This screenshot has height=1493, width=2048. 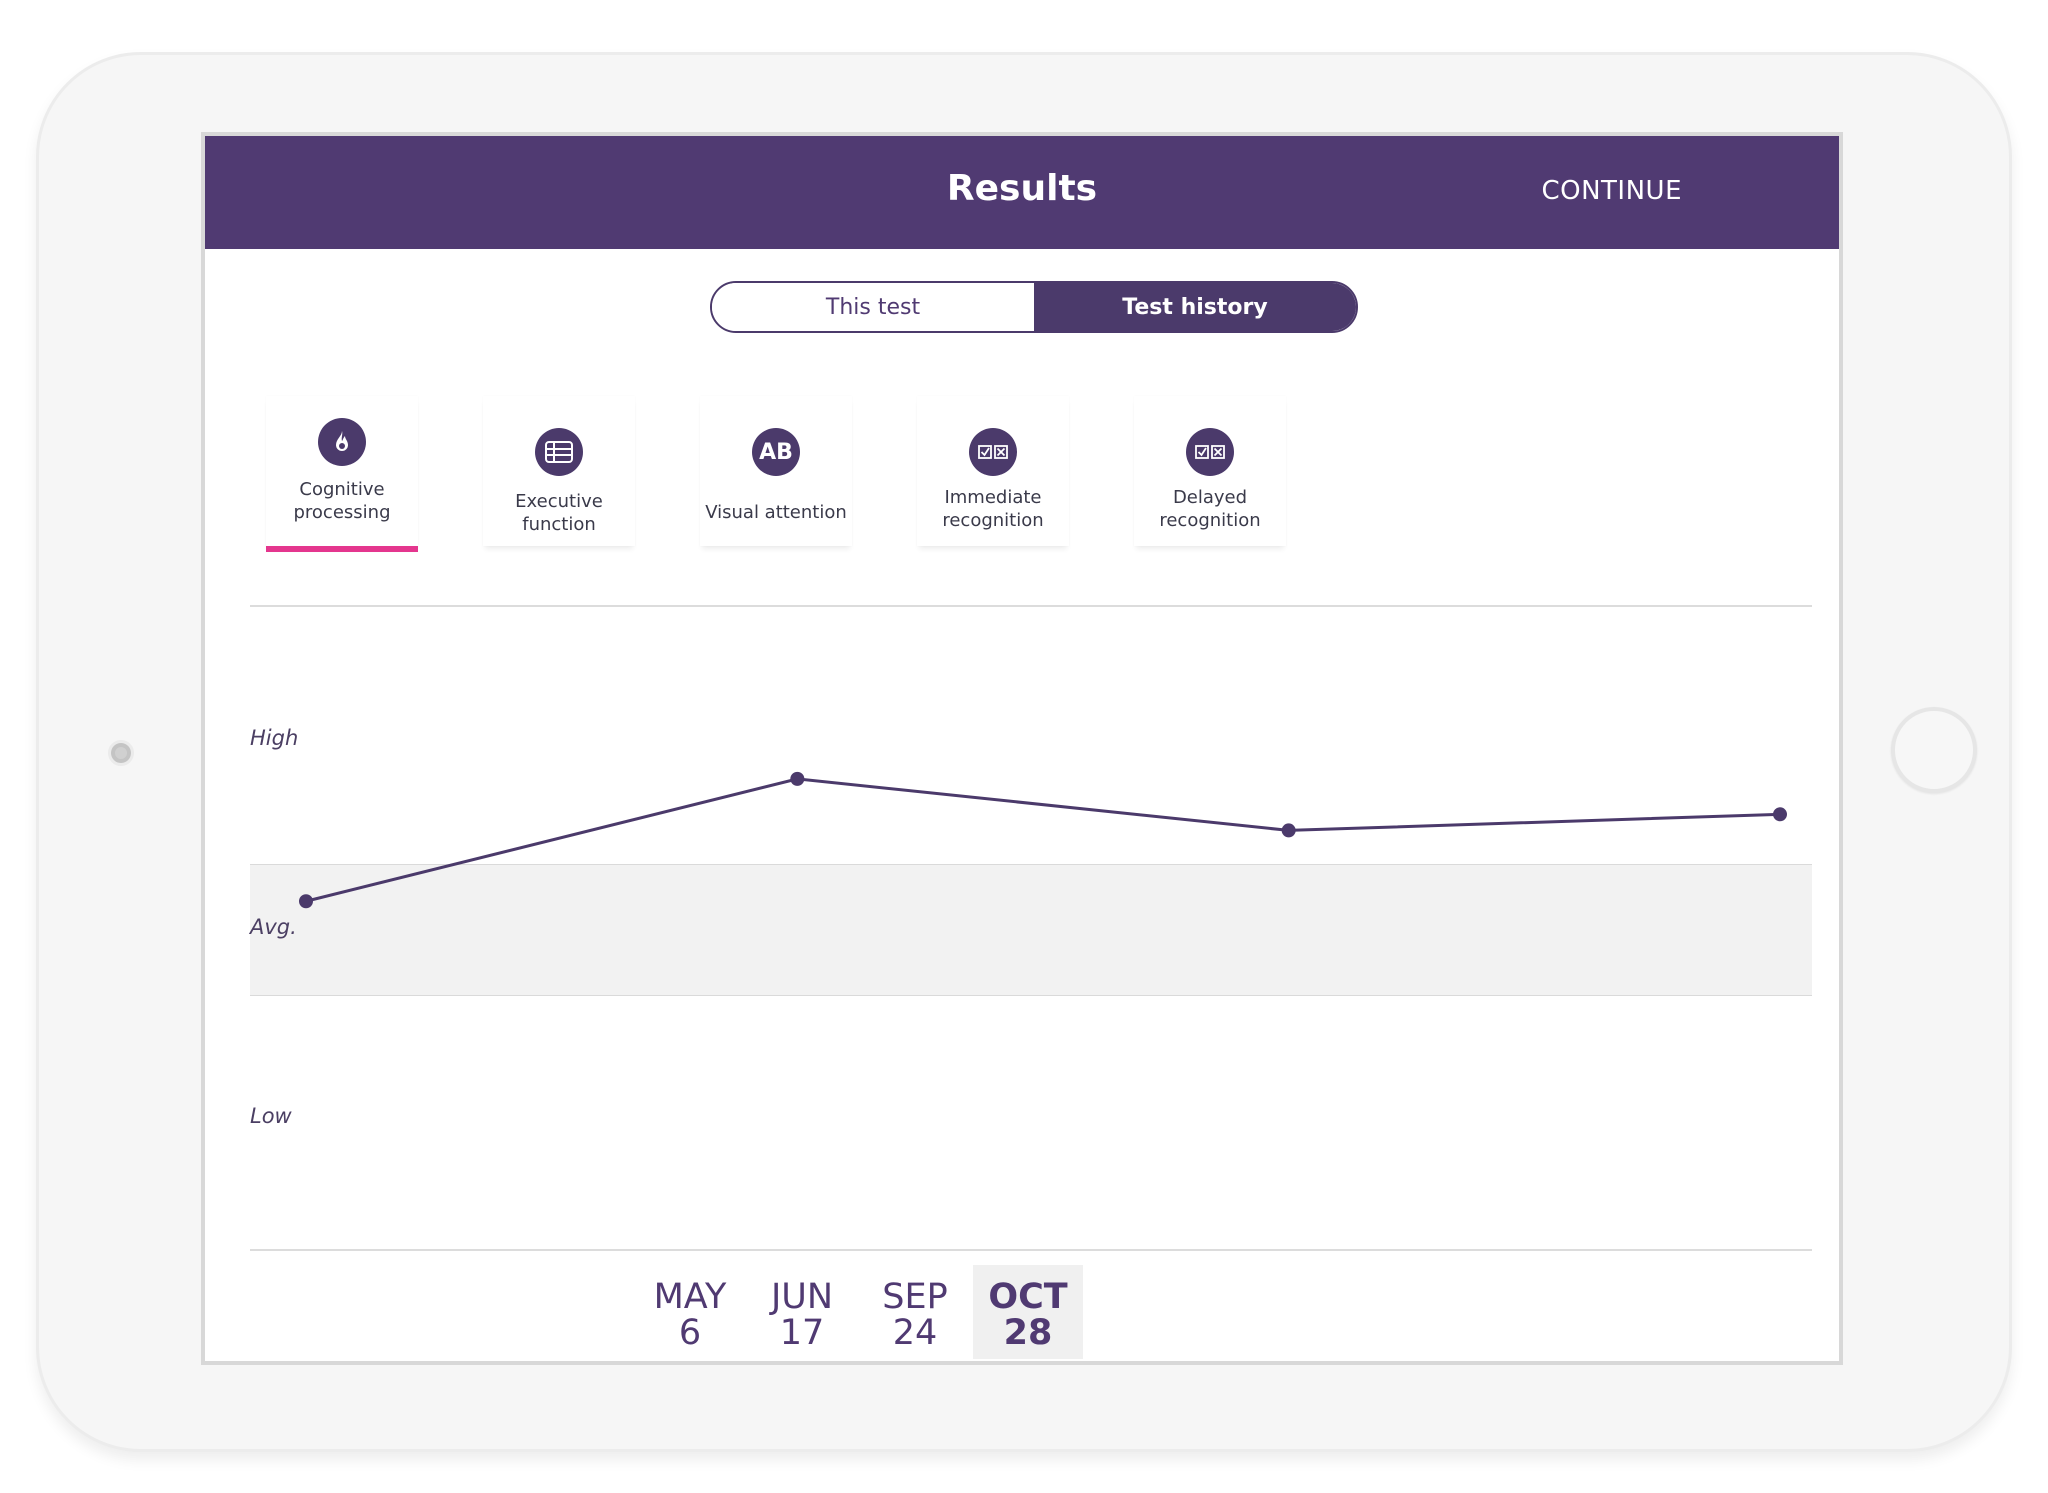 I want to click on camera-icon, so click(x=121, y=753).